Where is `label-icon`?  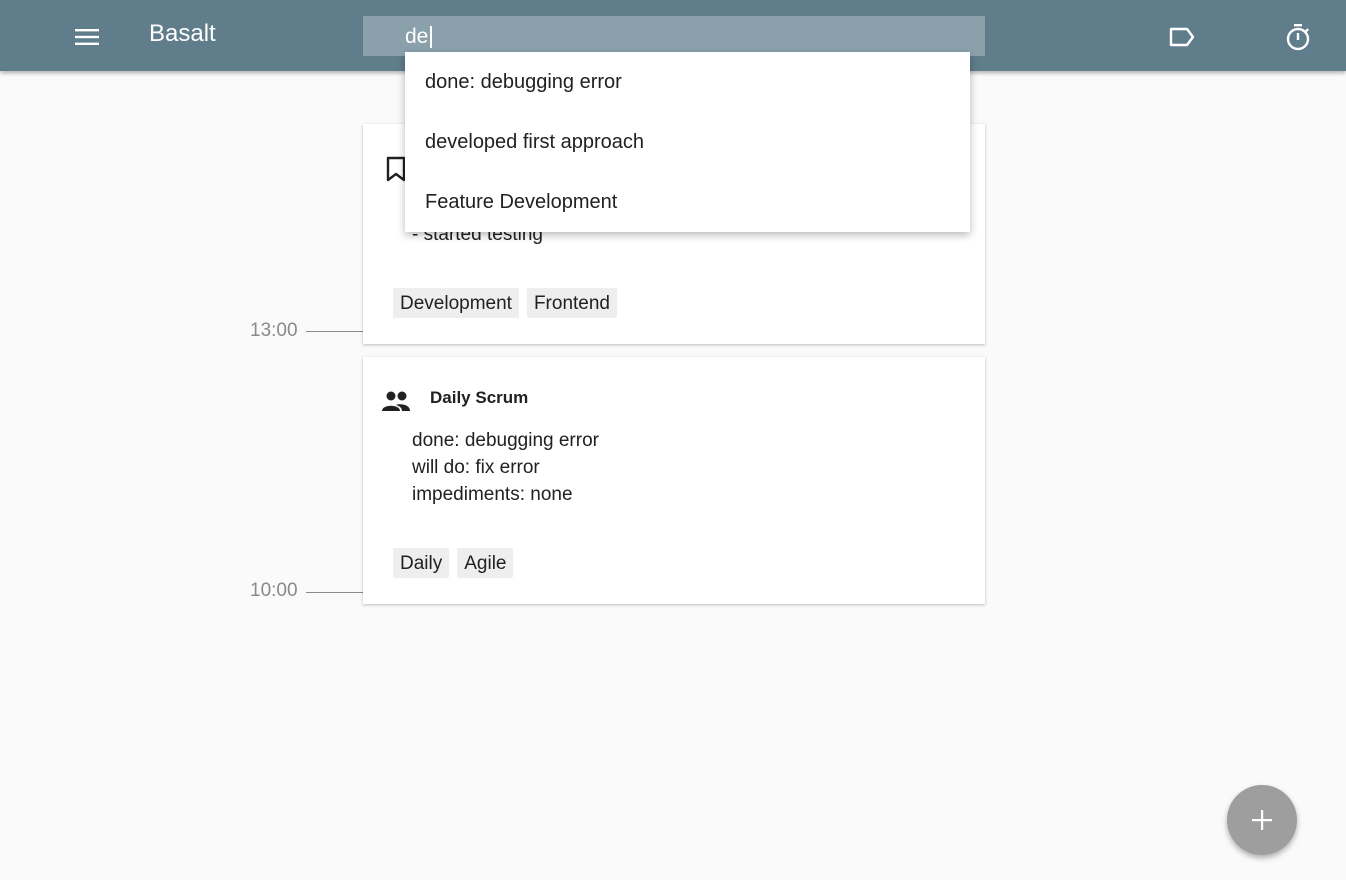 label-icon is located at coordinates (1182, 37).